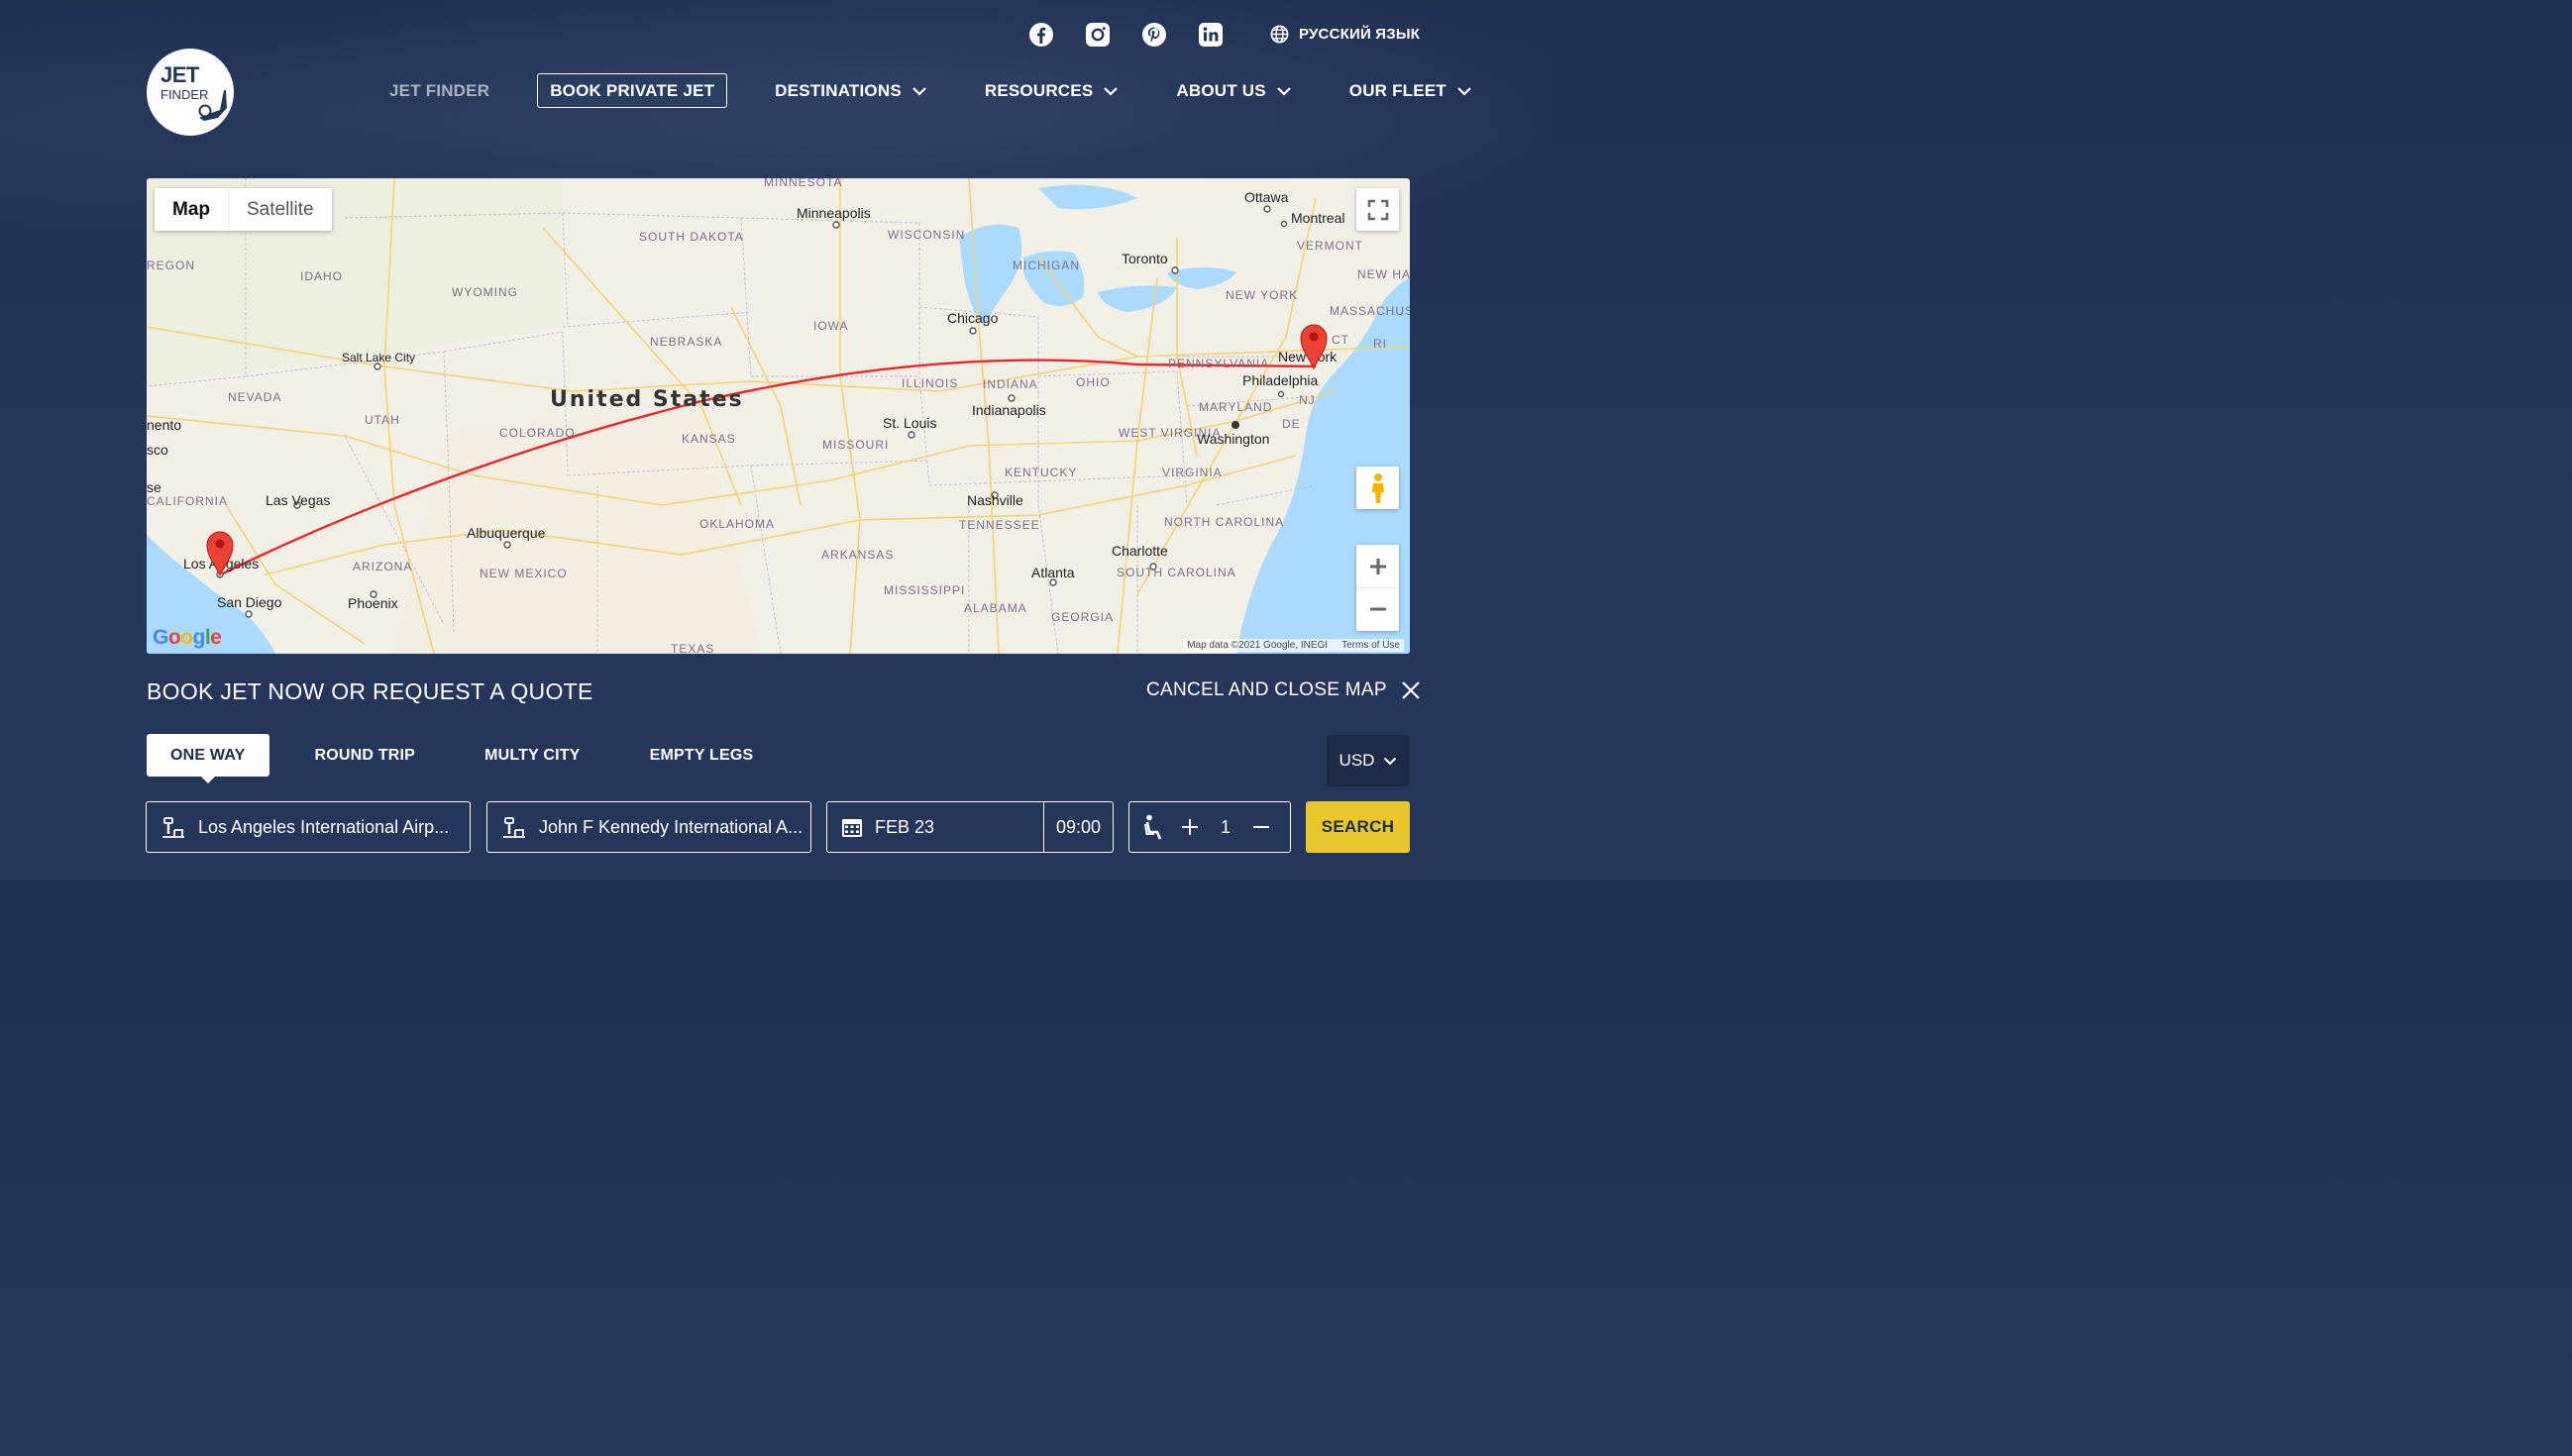 This screenshot has height=1456, width=2572. Describe the element at coordinates (1154, 35) in the screenshot. I see `pinterest-icon` at that location.